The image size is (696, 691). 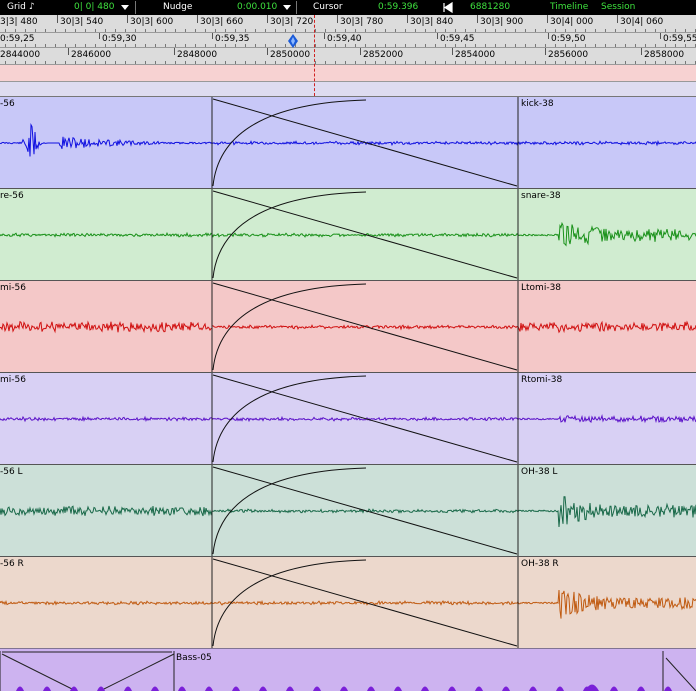 I want to click on audio-track: -56 L OH-38 L, so click(x=348, y=511).